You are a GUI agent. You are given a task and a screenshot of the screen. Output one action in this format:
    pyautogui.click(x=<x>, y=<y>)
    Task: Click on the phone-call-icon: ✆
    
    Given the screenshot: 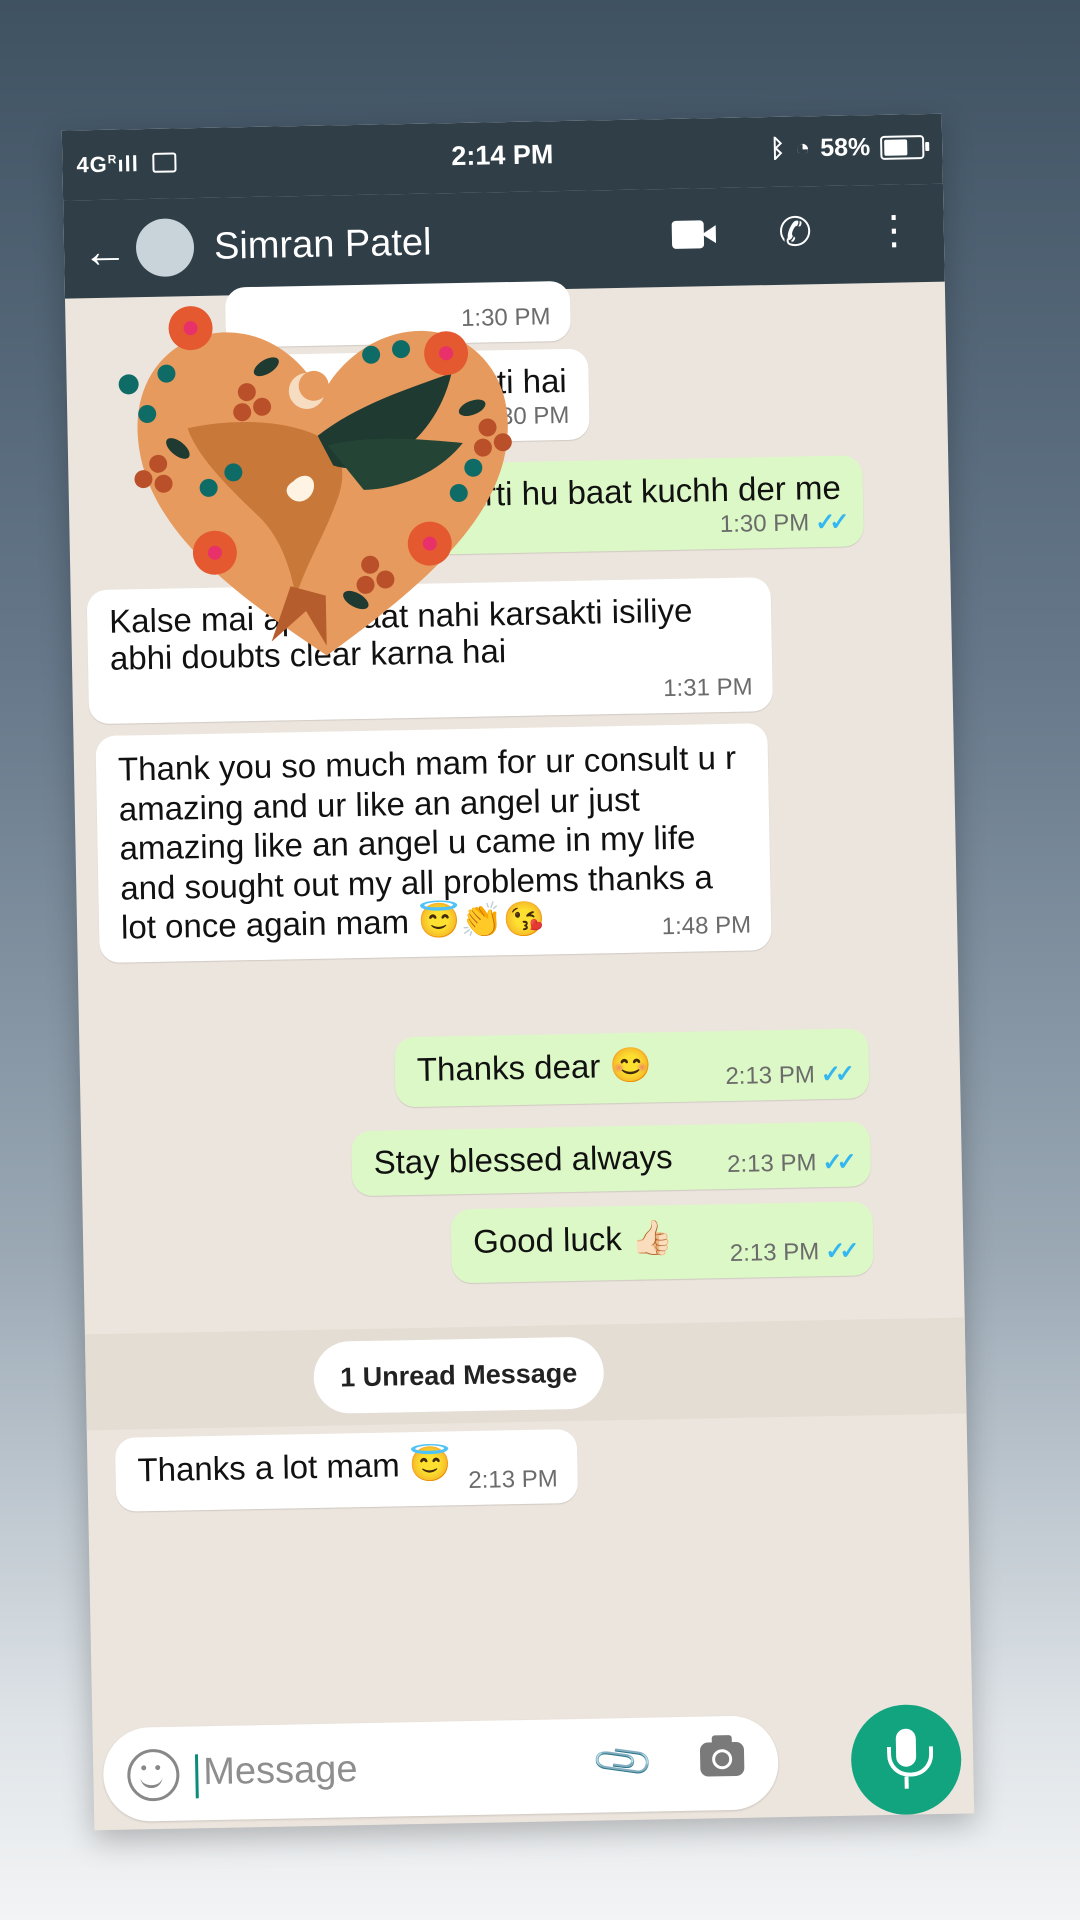 What is the action you would take?
    pyautogui.click(x=795, y=232)
    